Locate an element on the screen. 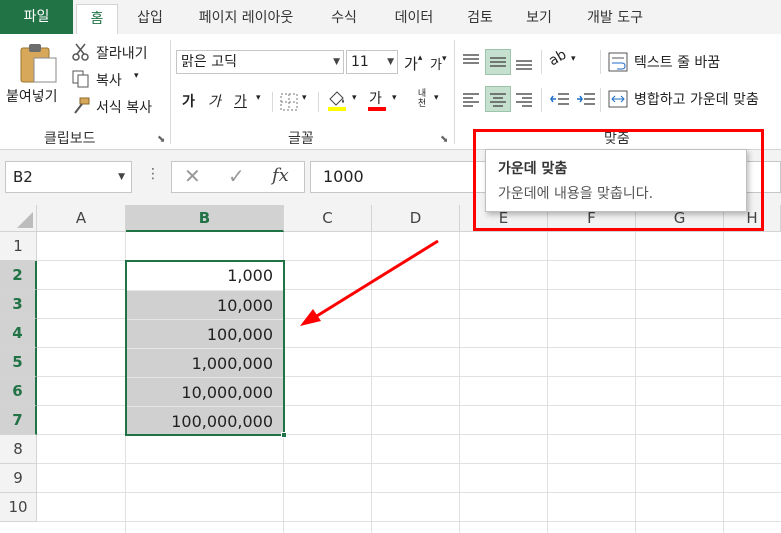 The height and width of the screenshot is (533, 781). copy-button: 복사 ▾ is located at coordinates (112, 80).